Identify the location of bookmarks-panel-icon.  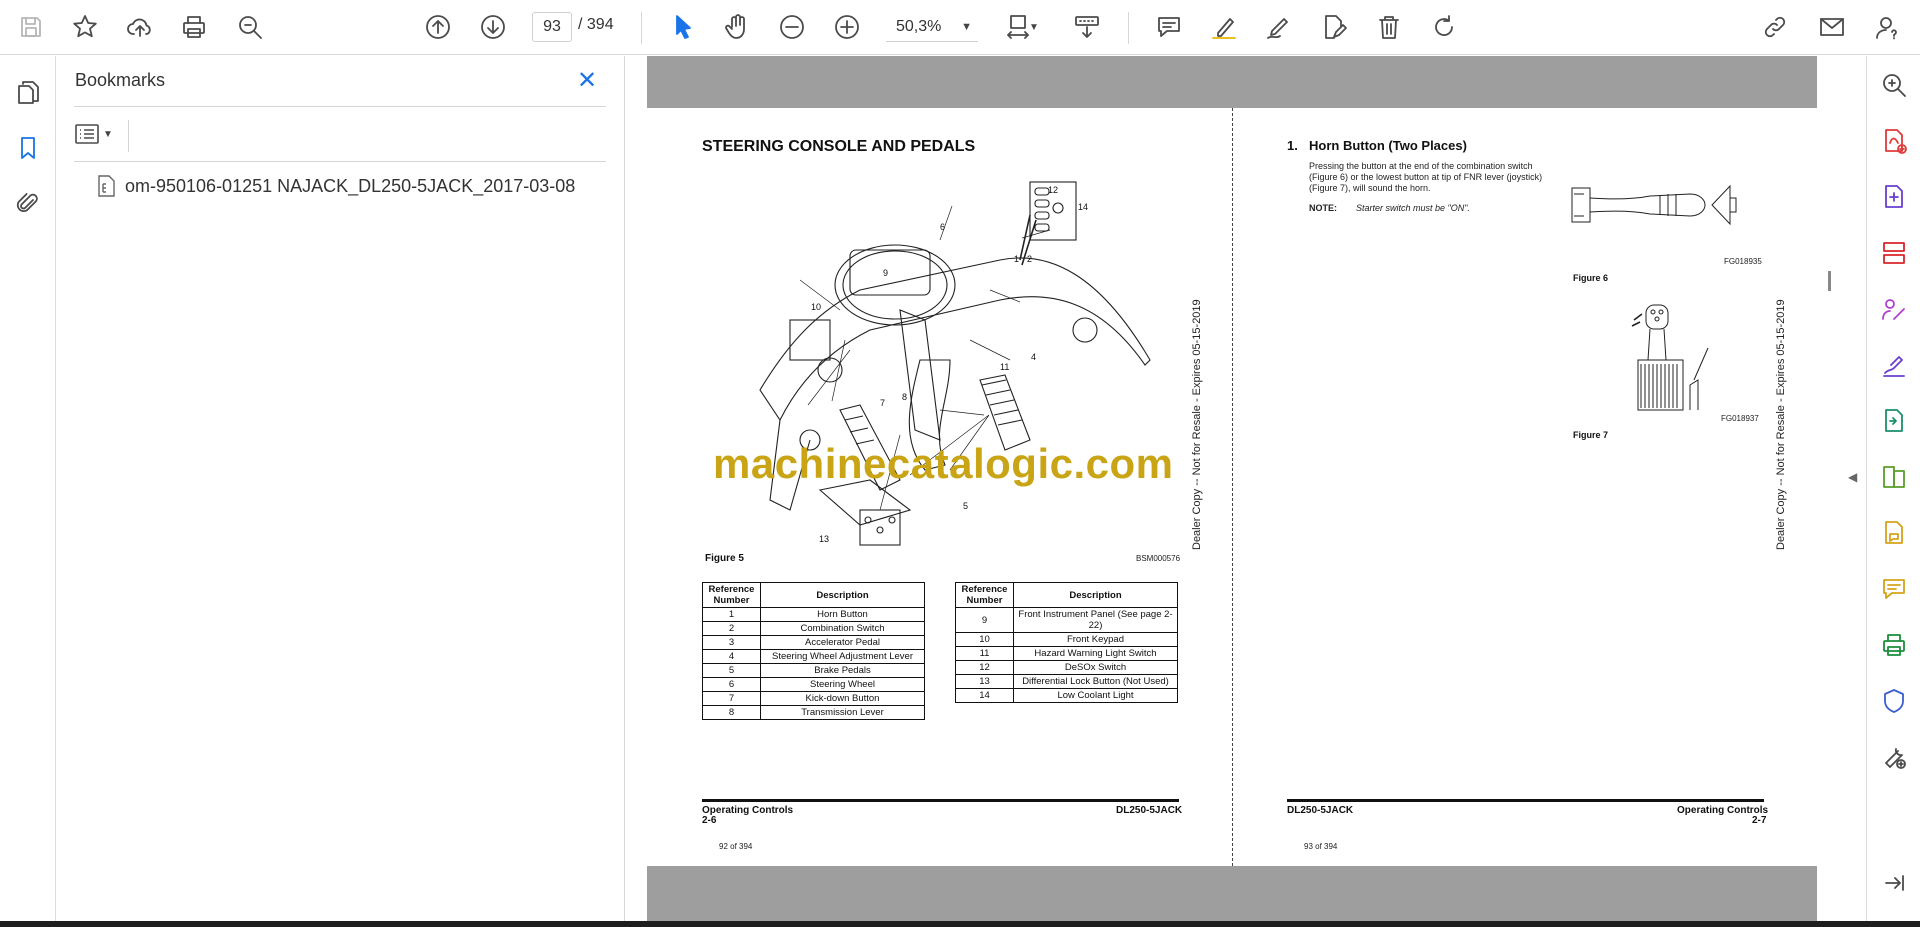
(28, 148).